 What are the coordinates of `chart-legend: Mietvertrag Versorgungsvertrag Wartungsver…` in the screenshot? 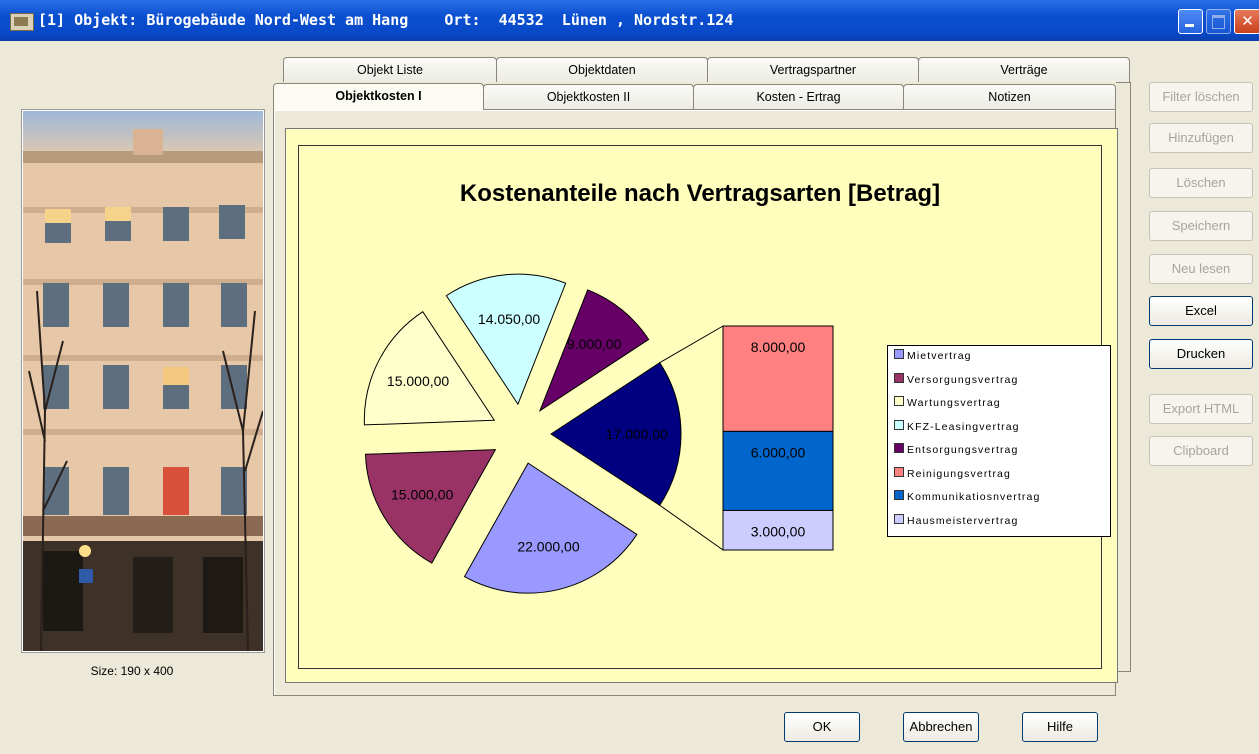 It's located at (999, 441).